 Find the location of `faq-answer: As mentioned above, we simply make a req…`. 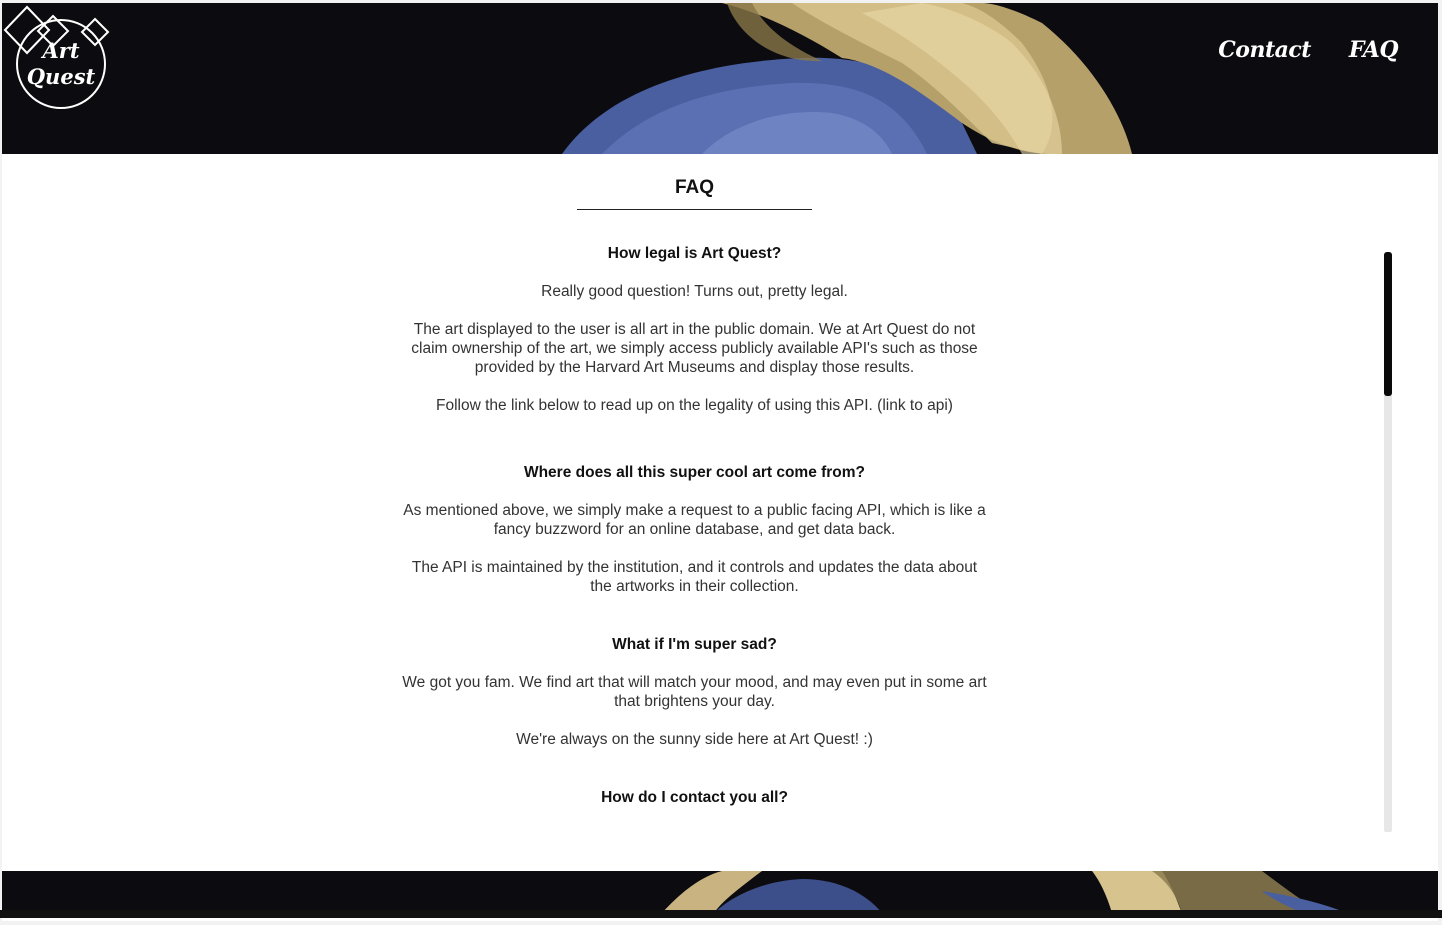

faq-answer: As mentioned above, we simply make a req… is located at coordinates (694, 520).